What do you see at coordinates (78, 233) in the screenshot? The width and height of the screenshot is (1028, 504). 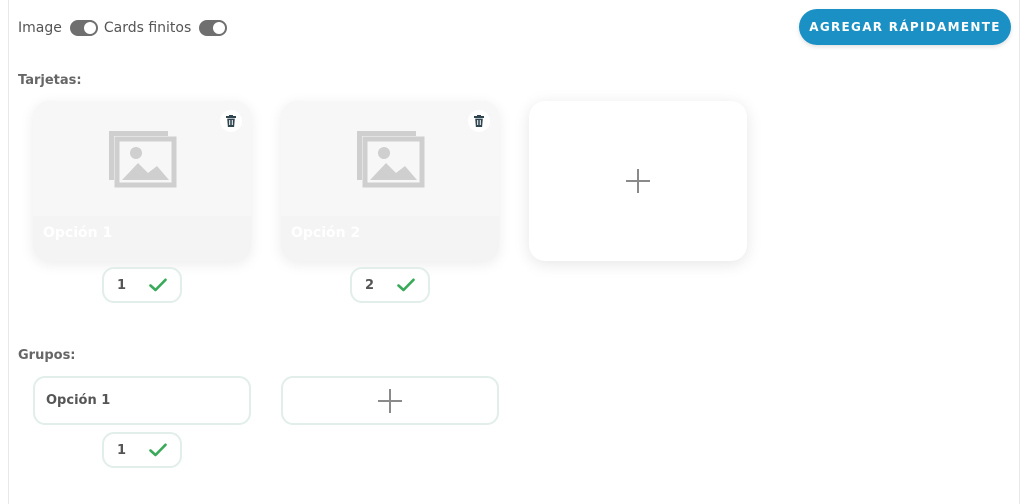 I see `card-label: Opción 1` at bounding box center [78, 233].